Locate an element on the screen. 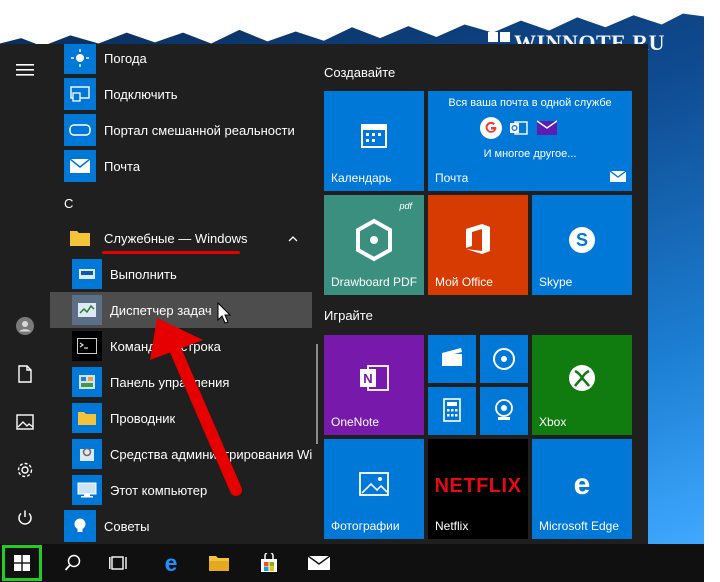 This screenshot has height=582, width=720. folder-icon is located at coordinates (80, 238).